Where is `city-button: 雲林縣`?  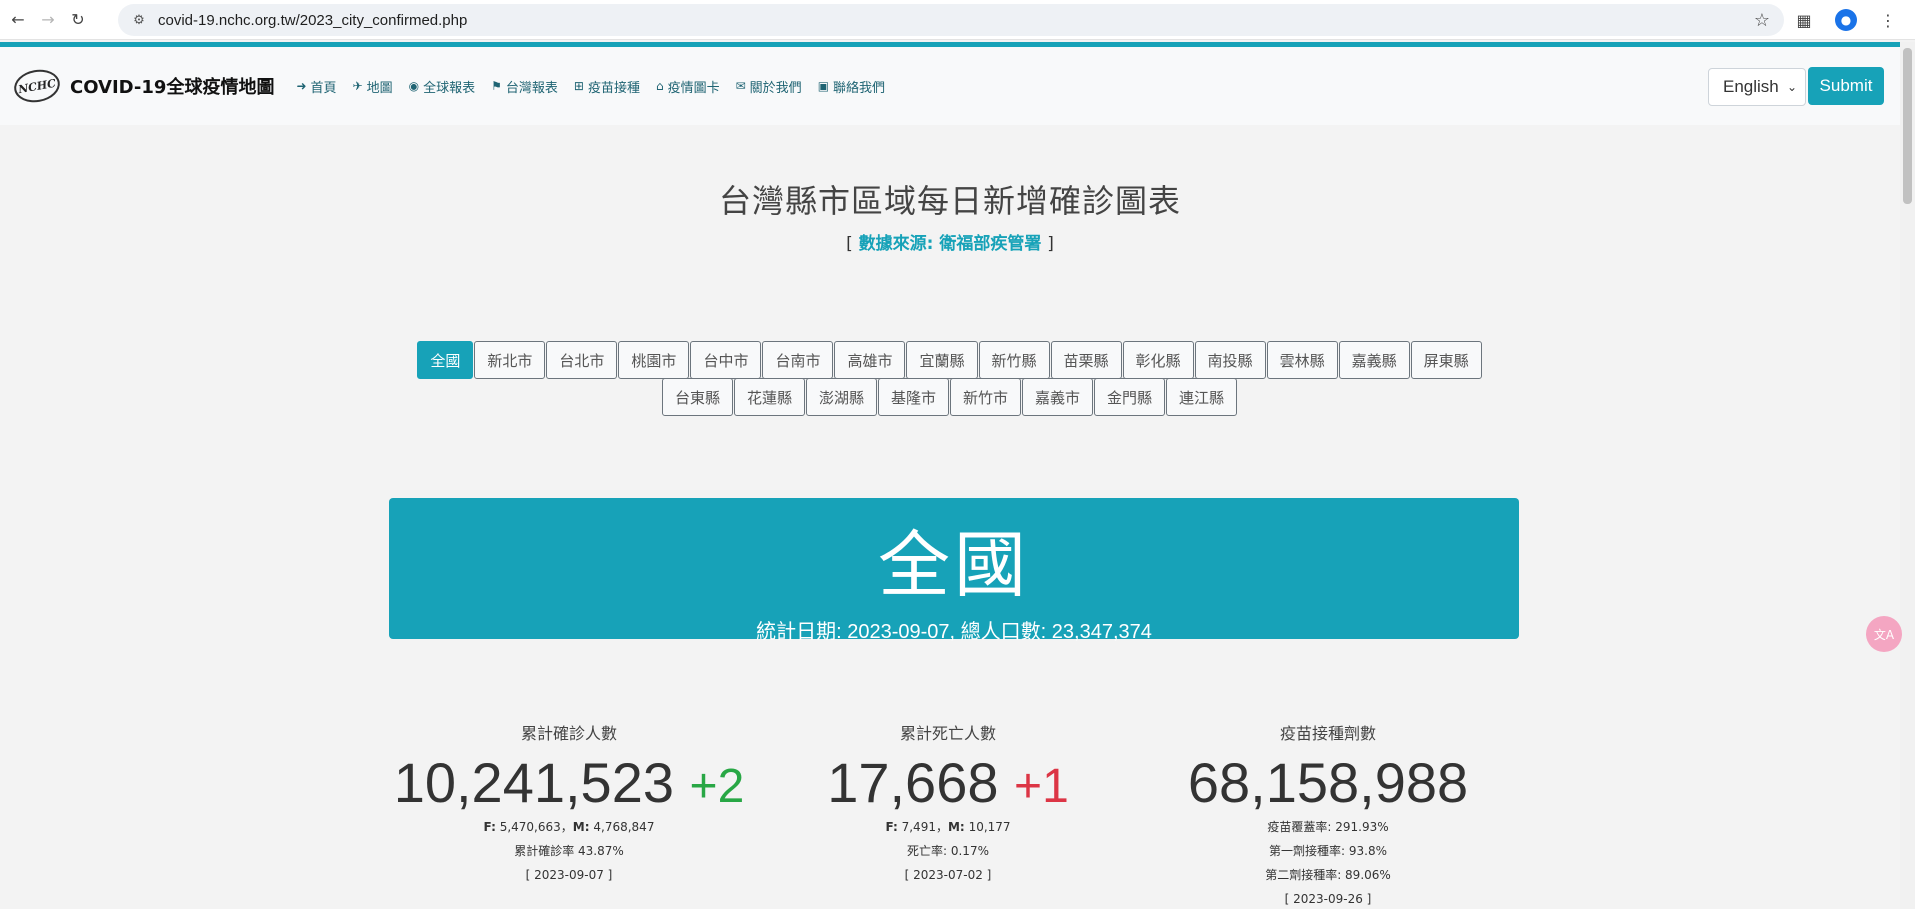
city-button: 雲林縣 is located at coordinates (1302, 360).